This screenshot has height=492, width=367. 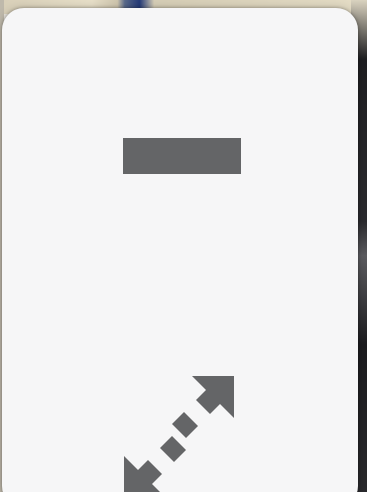 I want to click on expand-diagonal-arrows-icon, so click(x=179, y=434).